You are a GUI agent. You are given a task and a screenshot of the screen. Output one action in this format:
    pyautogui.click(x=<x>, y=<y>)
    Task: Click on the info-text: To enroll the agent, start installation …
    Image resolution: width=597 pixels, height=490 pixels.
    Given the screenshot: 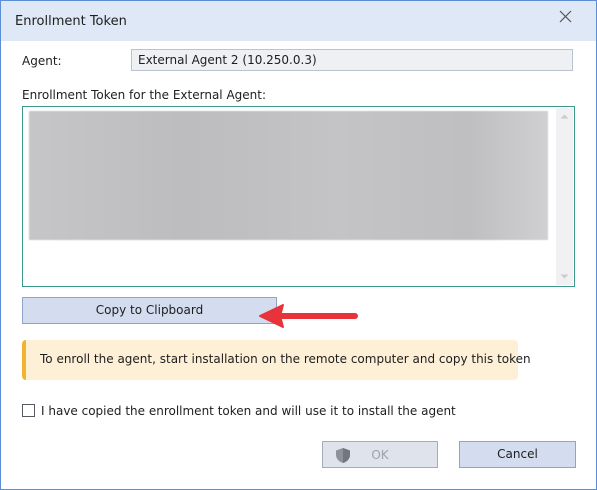 What is the action you would take?
    pyautogui.click(x=285, y=359)
    